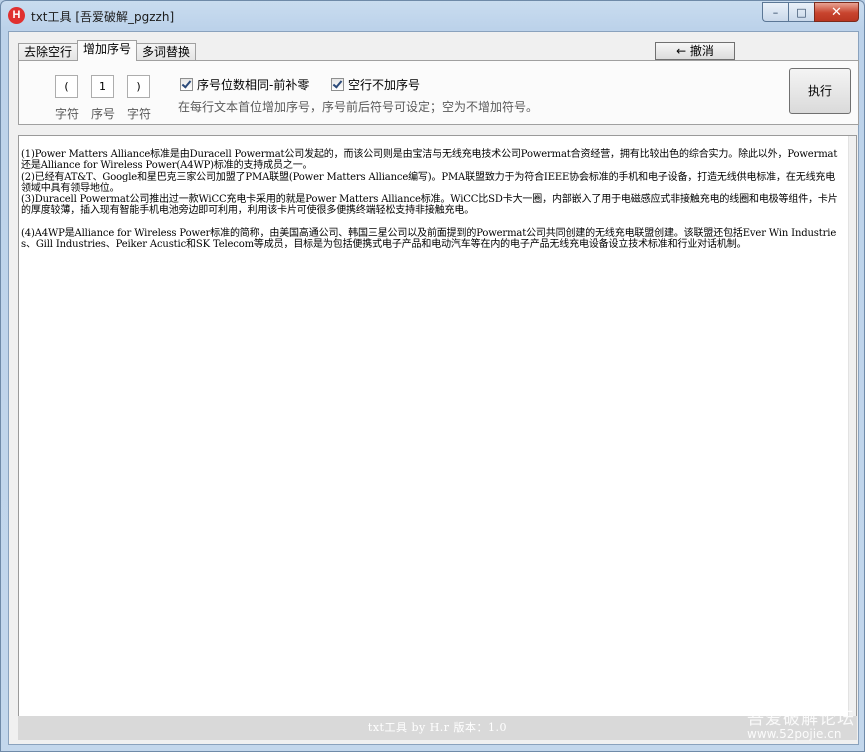  Describe the element at coordinates (66, 86) in the screenshot. I see `prefix-char-input: (` at that location.